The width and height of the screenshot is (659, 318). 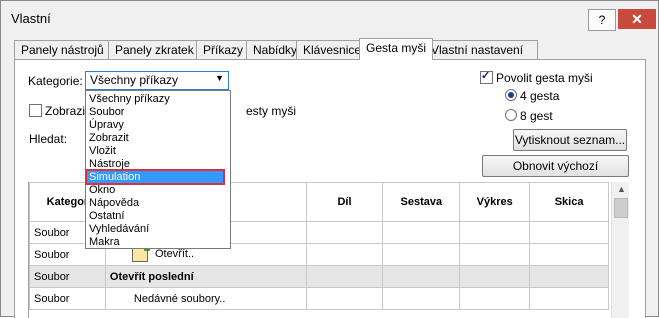 I want to click on row-command: Otevřít.., so click(x=174, y=254).